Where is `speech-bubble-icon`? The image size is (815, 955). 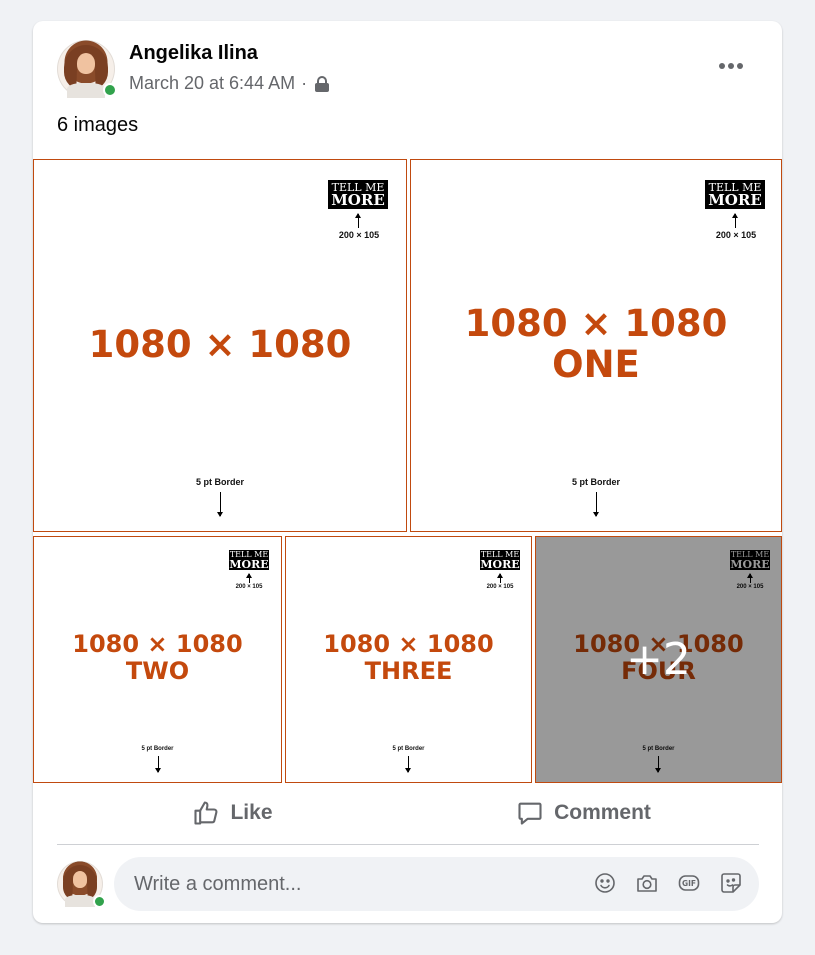 speech-bubble-icon is located at coordinates (530, 813).